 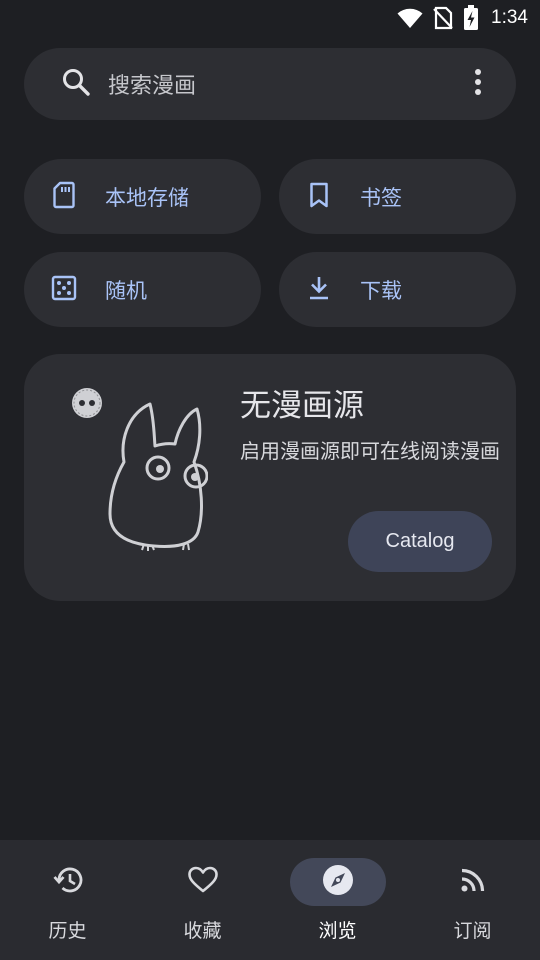 I want to click on history-icon, so click(x=68, y=882).